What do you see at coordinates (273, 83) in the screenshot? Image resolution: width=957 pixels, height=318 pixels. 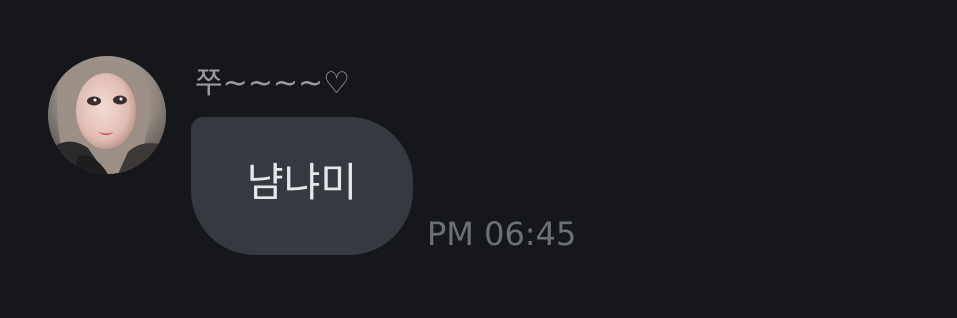 I see `sender-name: 쭈~~~~♡` at bounding box center [273, 83].